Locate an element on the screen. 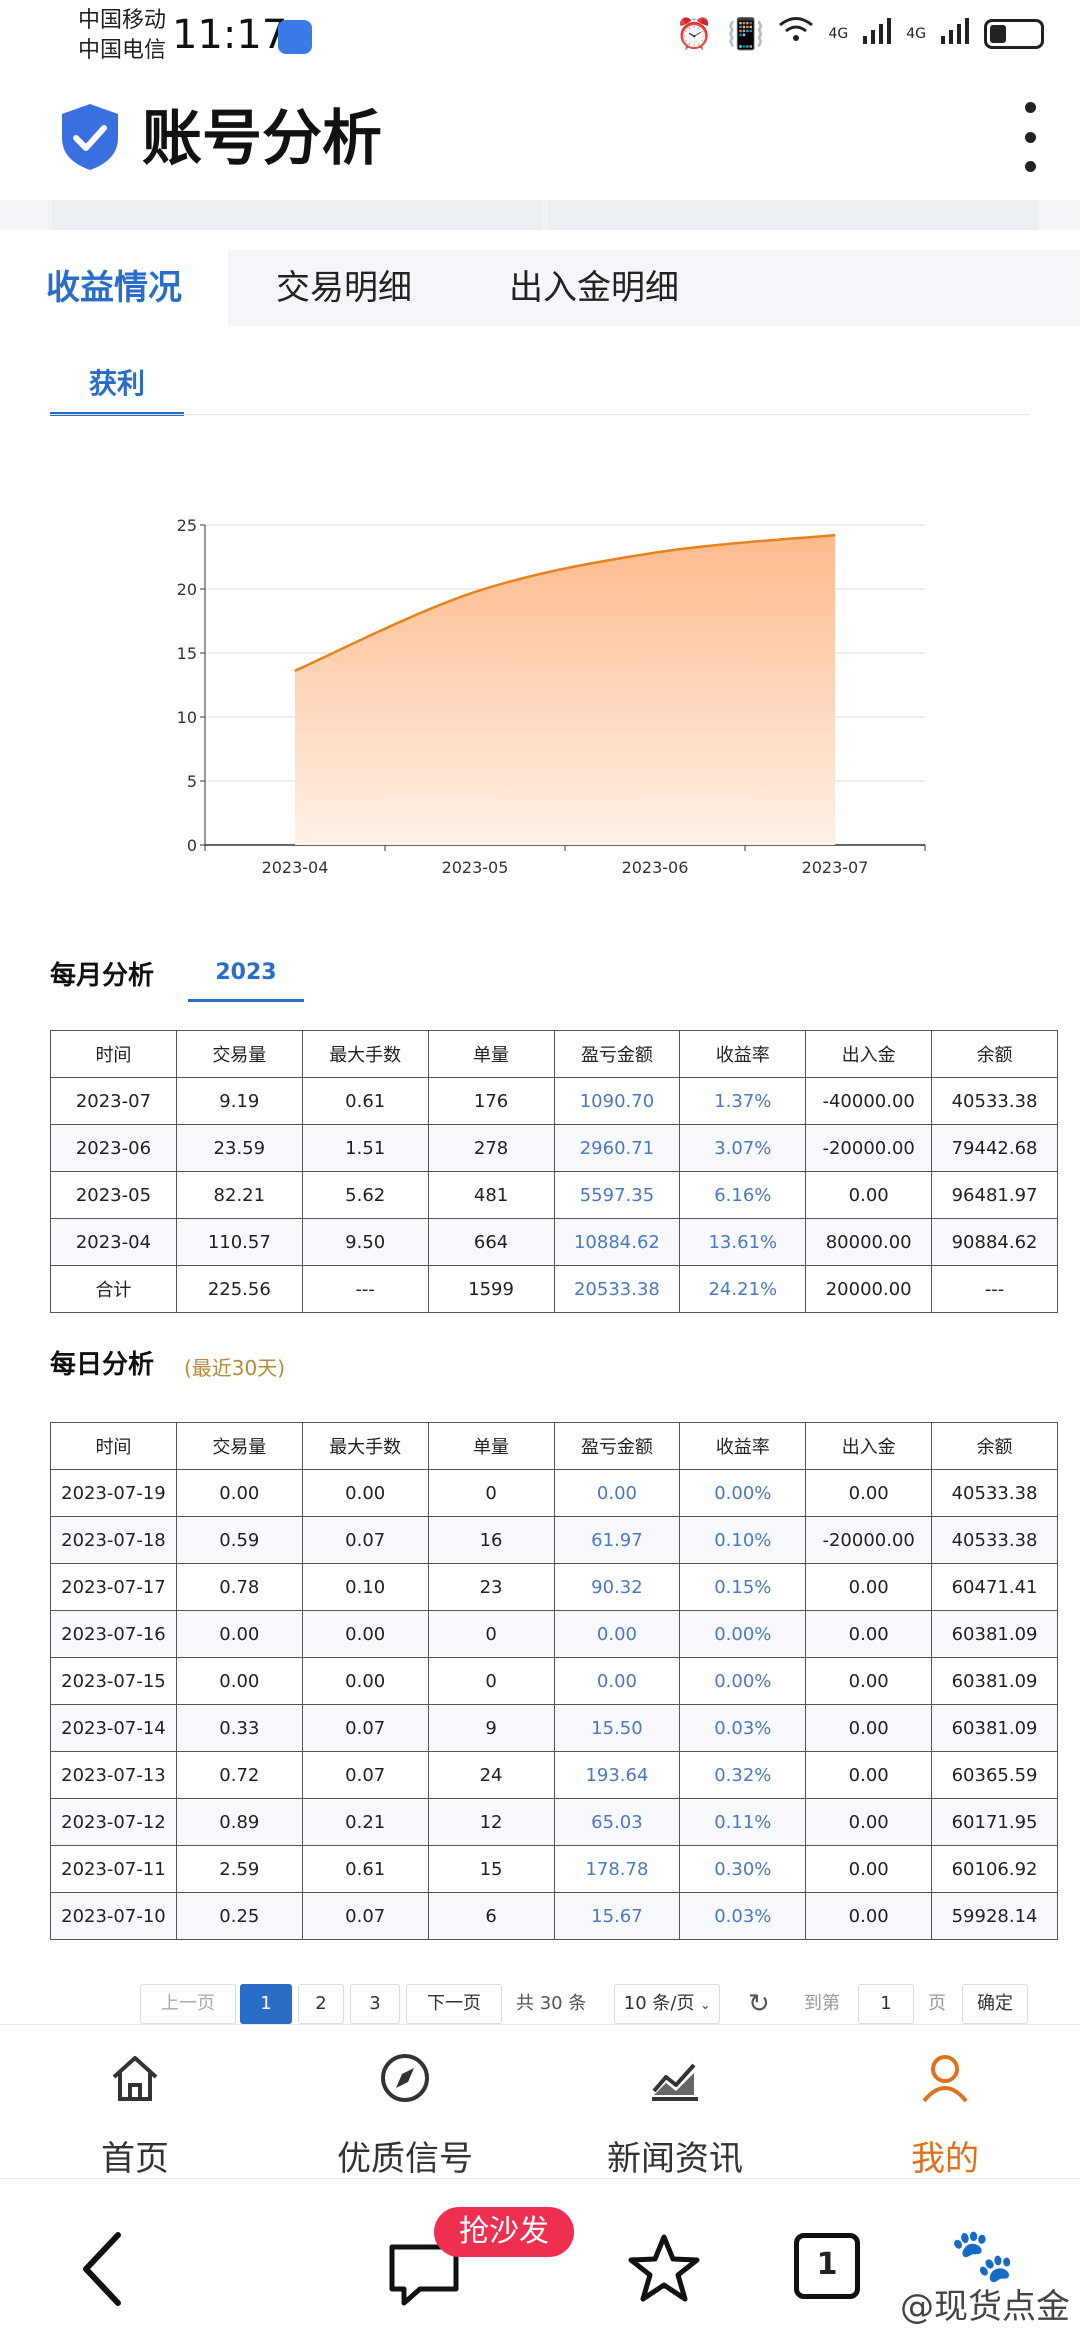 The height and width of the screenshot is (2340, 1080). table-cell: 0.59 is located at coordinates (239, 1540).